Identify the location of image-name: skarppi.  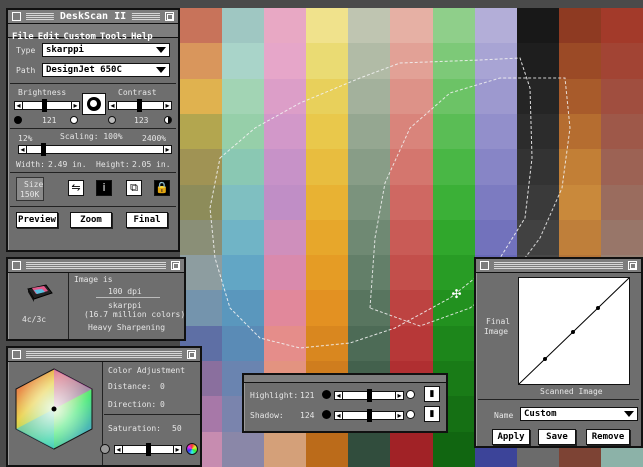
(125, 305).